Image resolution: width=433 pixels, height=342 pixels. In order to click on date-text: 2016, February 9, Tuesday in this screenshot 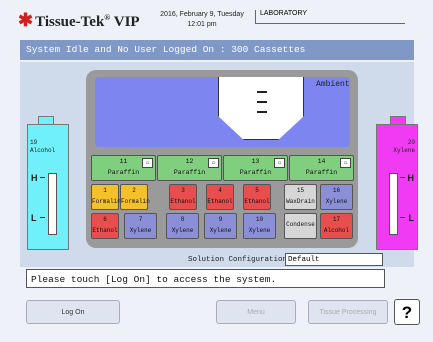, I will do `click(202, 14)`.